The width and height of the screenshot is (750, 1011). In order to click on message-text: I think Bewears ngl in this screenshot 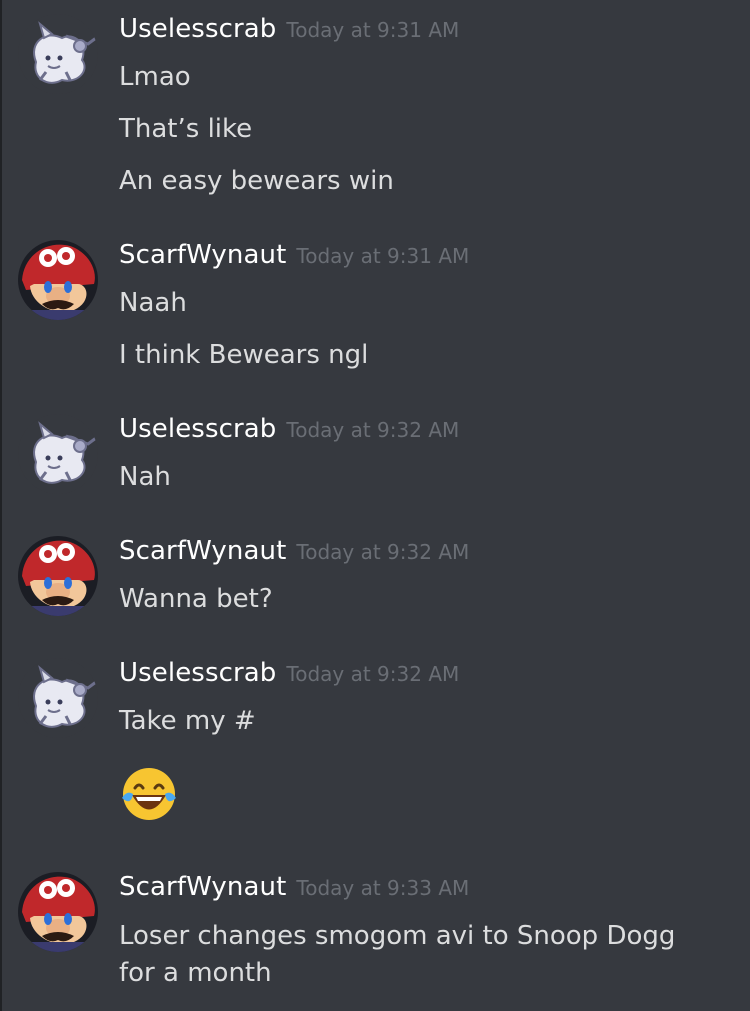, I will do `click(244, 355)`.